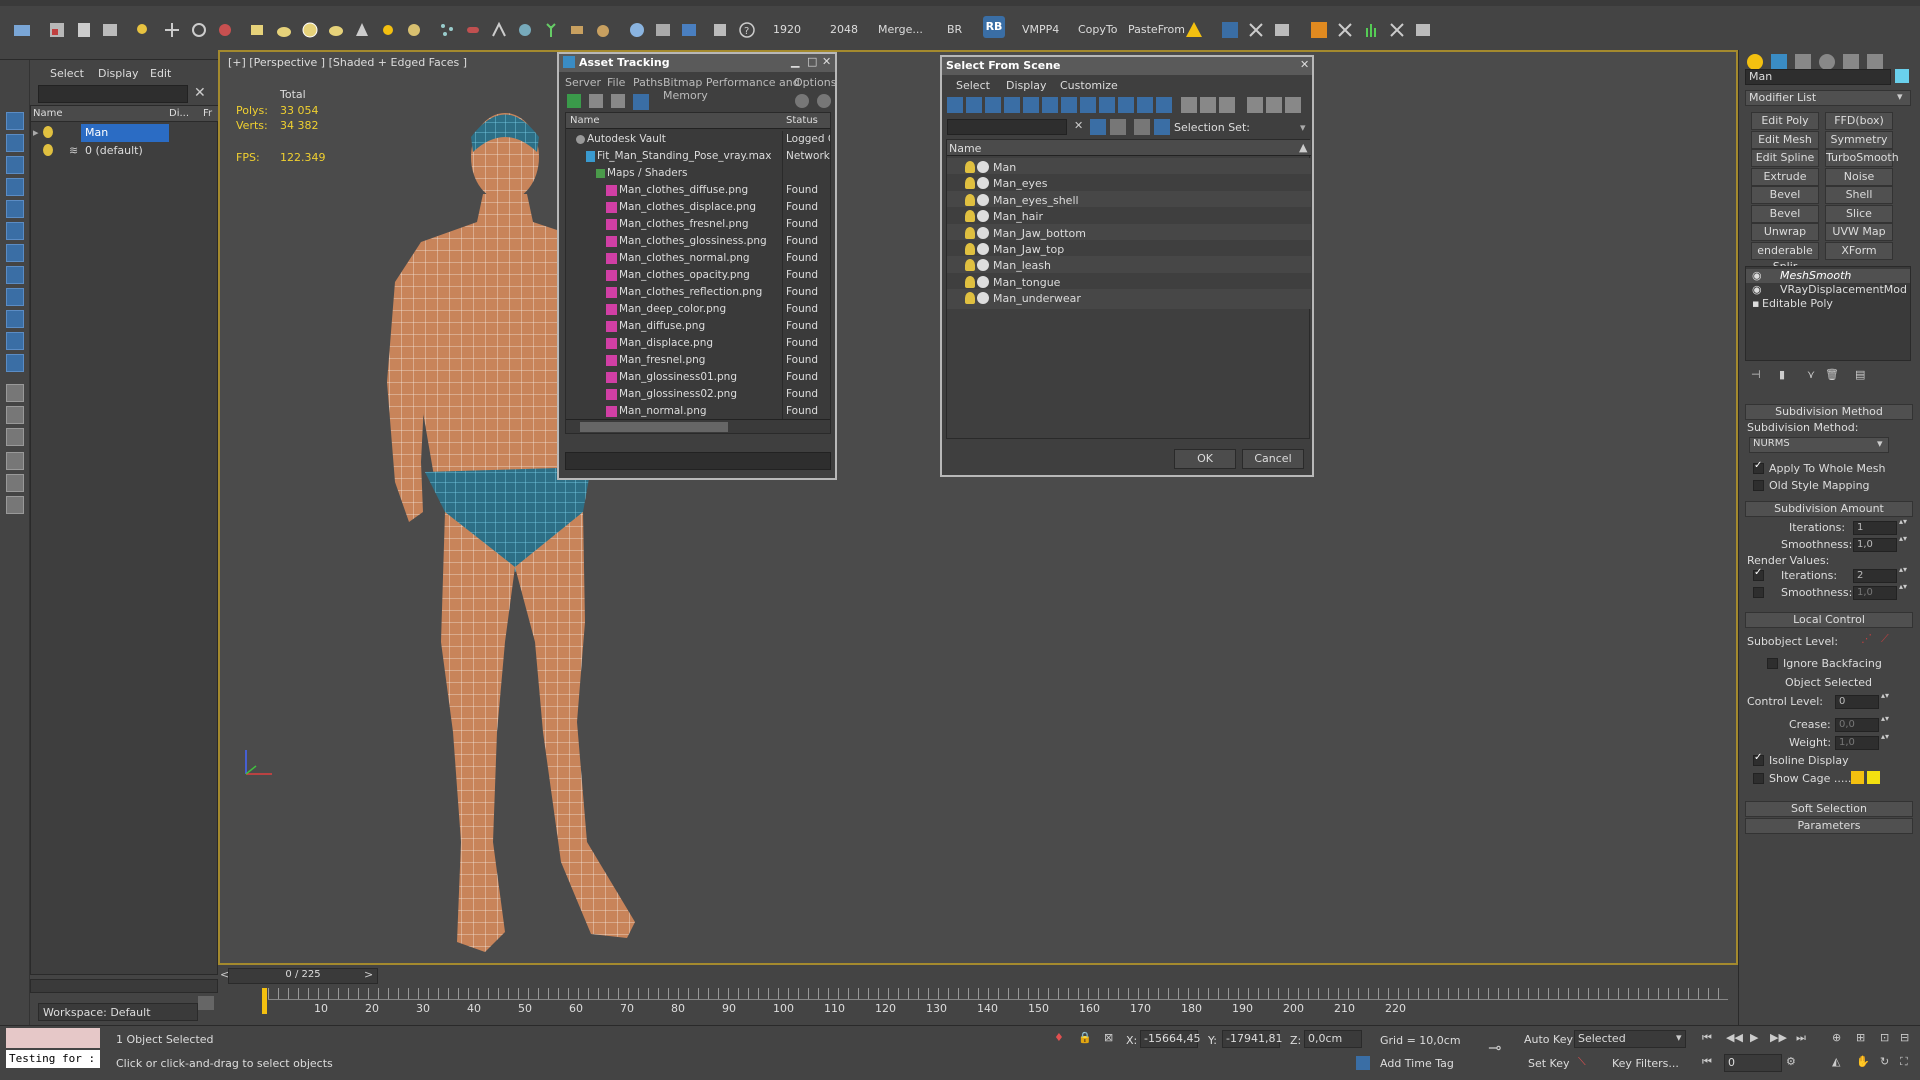 The image size is (1920, 1080). I want to click on toolbar-2048-button: 2048, so click(844, 29).